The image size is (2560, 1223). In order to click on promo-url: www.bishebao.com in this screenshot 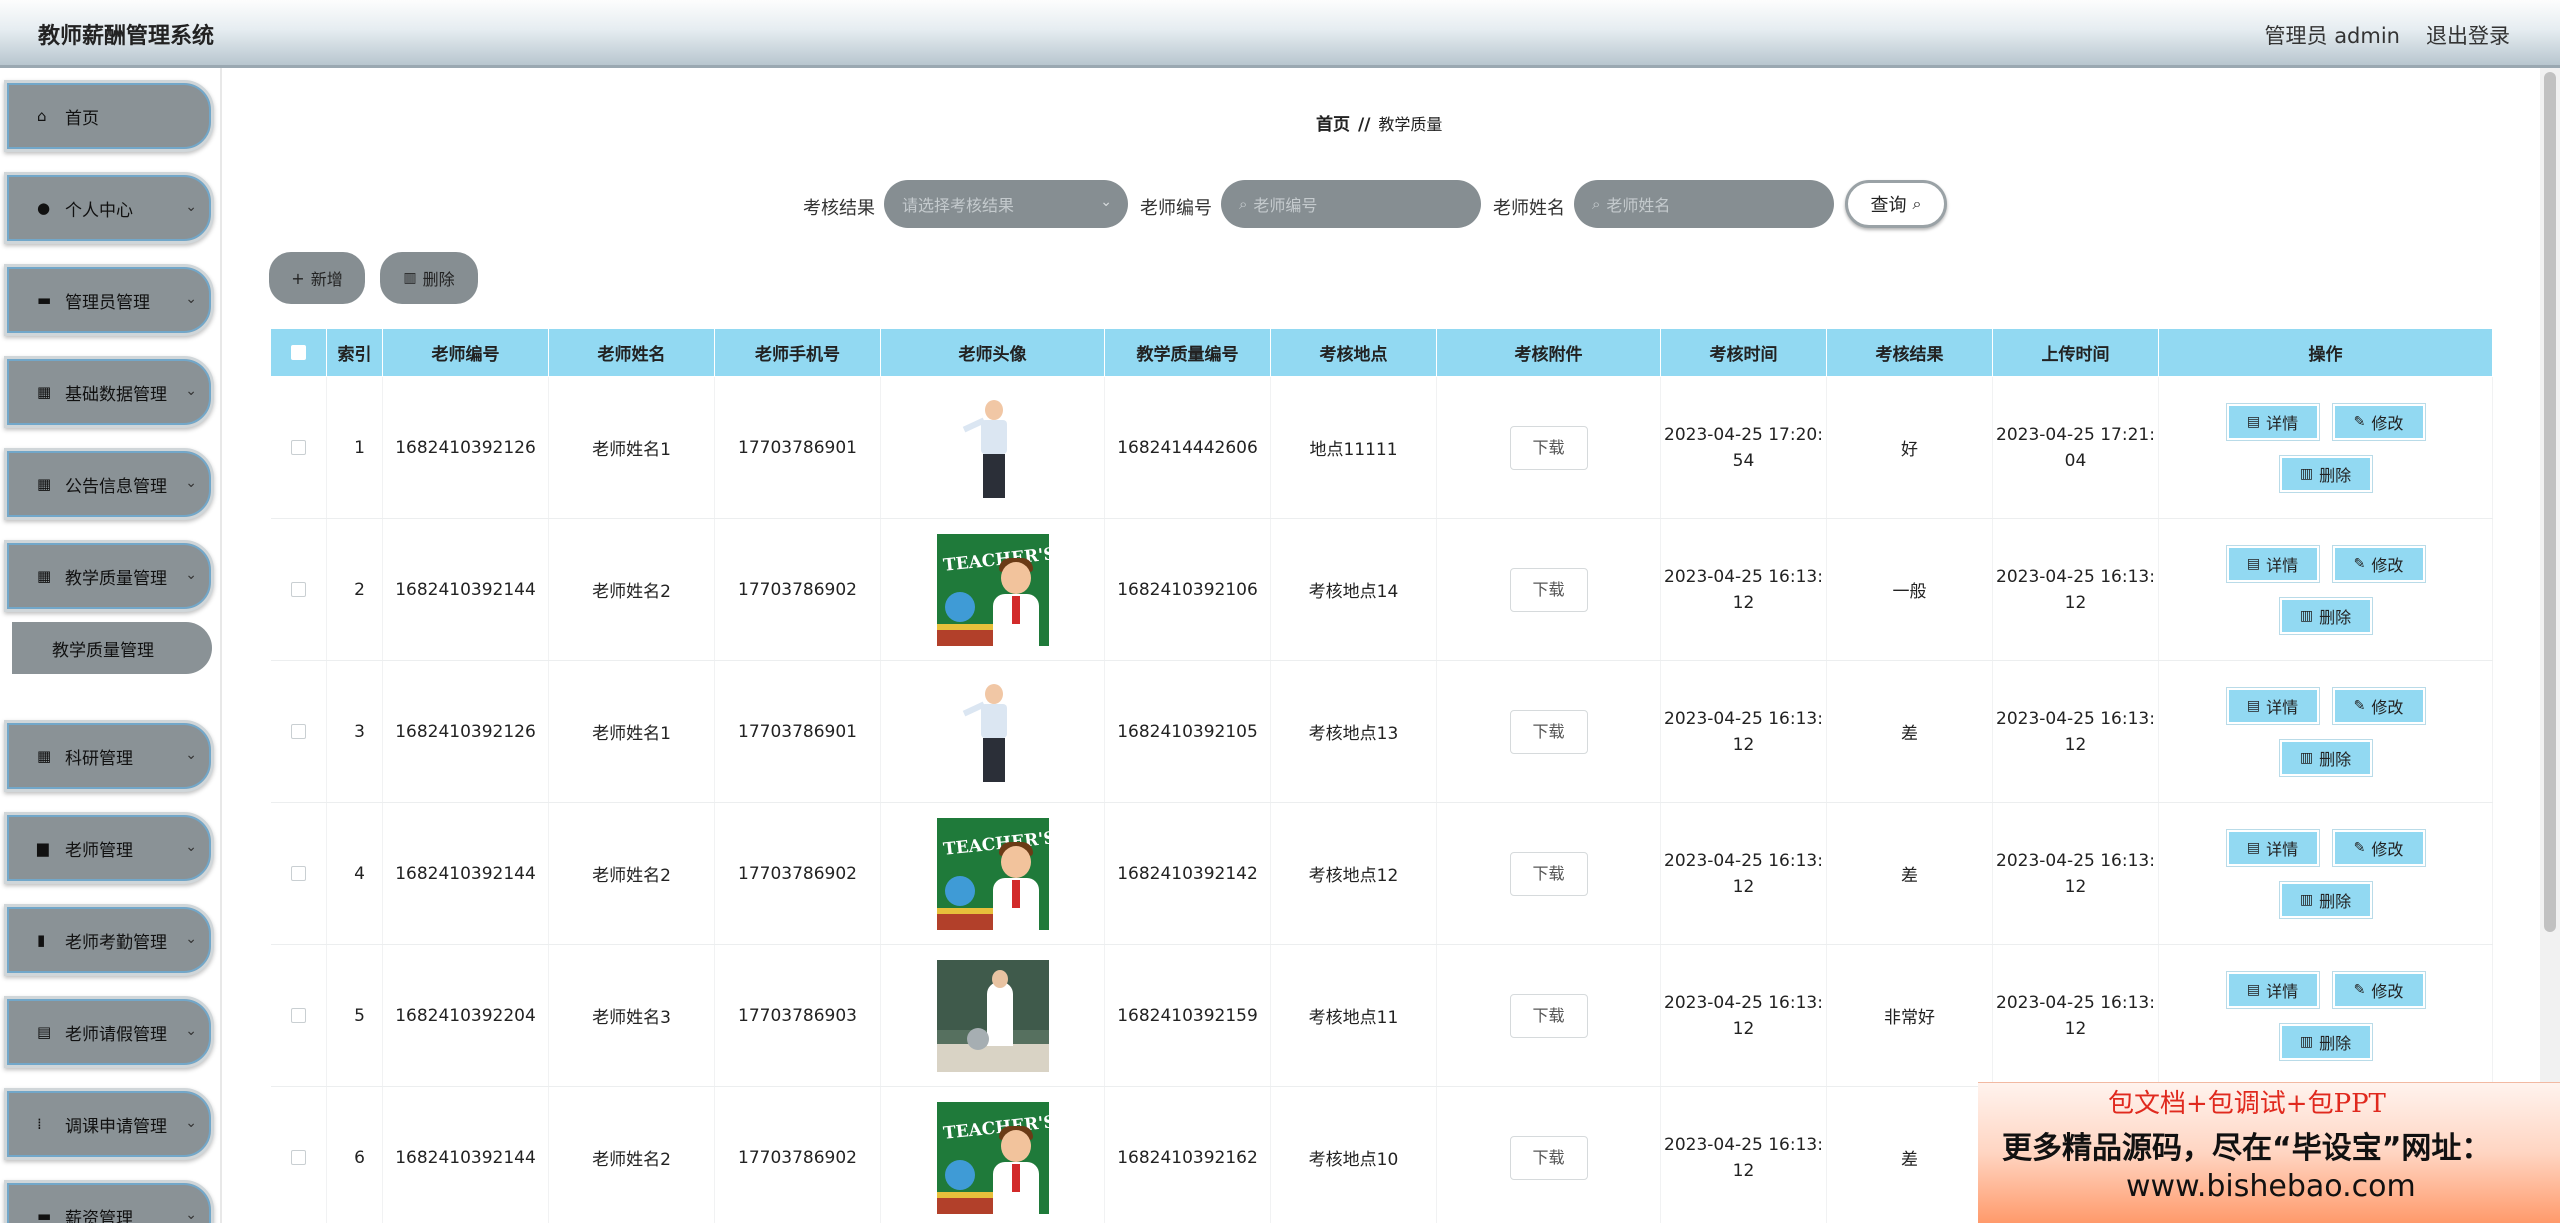, I will do `click(2271, 1186)`.